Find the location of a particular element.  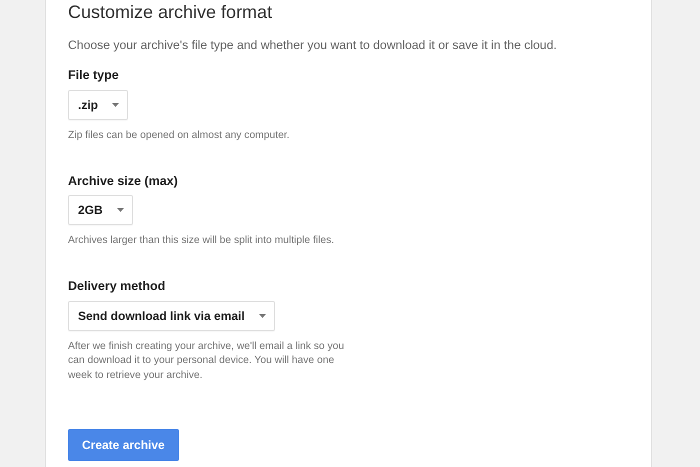

dropdown: .zip is located at coordinates (98, 105).